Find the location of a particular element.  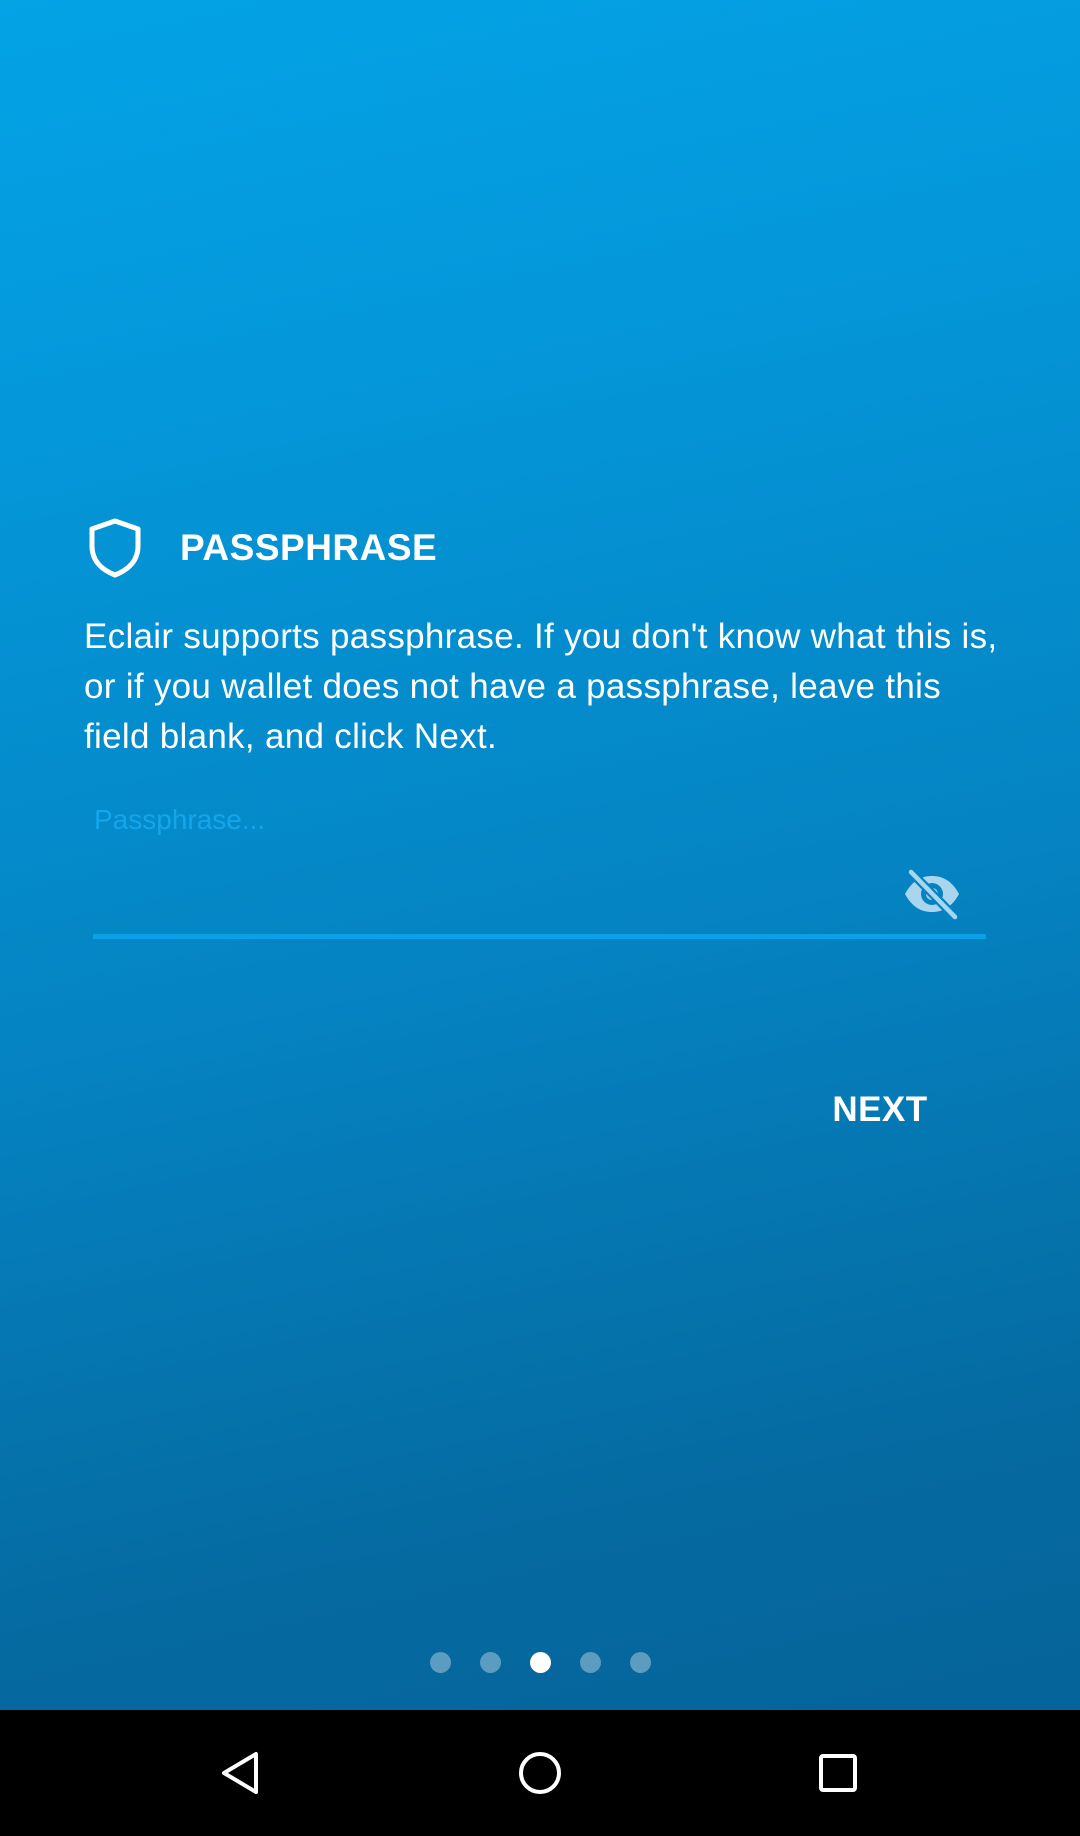

recents-square-icon is located at coordinates (838, 1773).